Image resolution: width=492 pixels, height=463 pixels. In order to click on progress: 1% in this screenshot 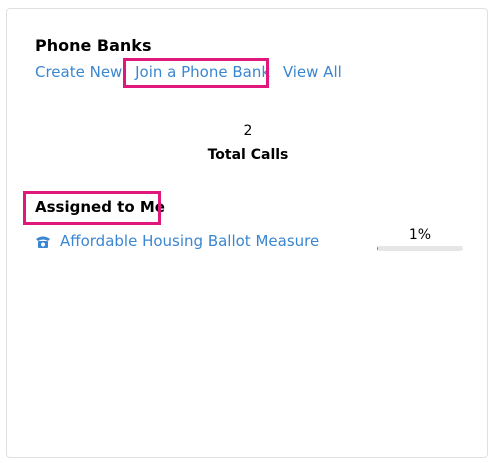, I will do `click(420, 239)`.